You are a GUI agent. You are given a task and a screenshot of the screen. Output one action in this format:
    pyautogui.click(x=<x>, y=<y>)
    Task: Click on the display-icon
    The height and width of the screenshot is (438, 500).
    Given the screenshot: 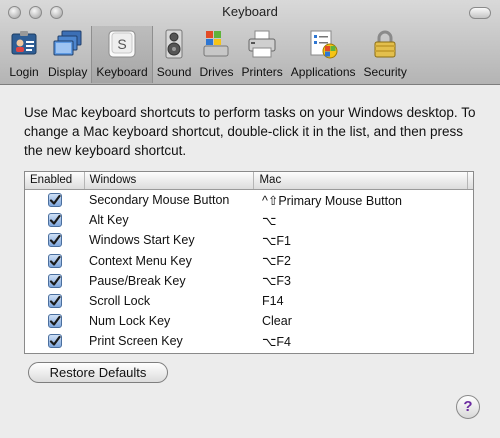 What is the action you would take?
    pyautogui.click(x=67, y=43)
    